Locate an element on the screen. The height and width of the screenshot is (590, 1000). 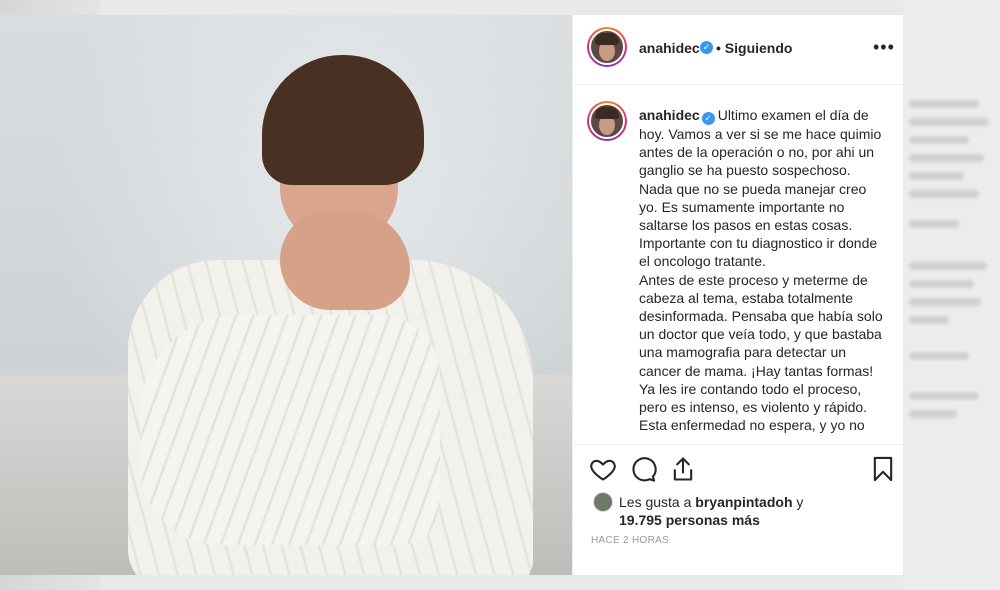
post-header: anahidec ✓ • Siguiendo ••• is located at coordinates (738, 50).